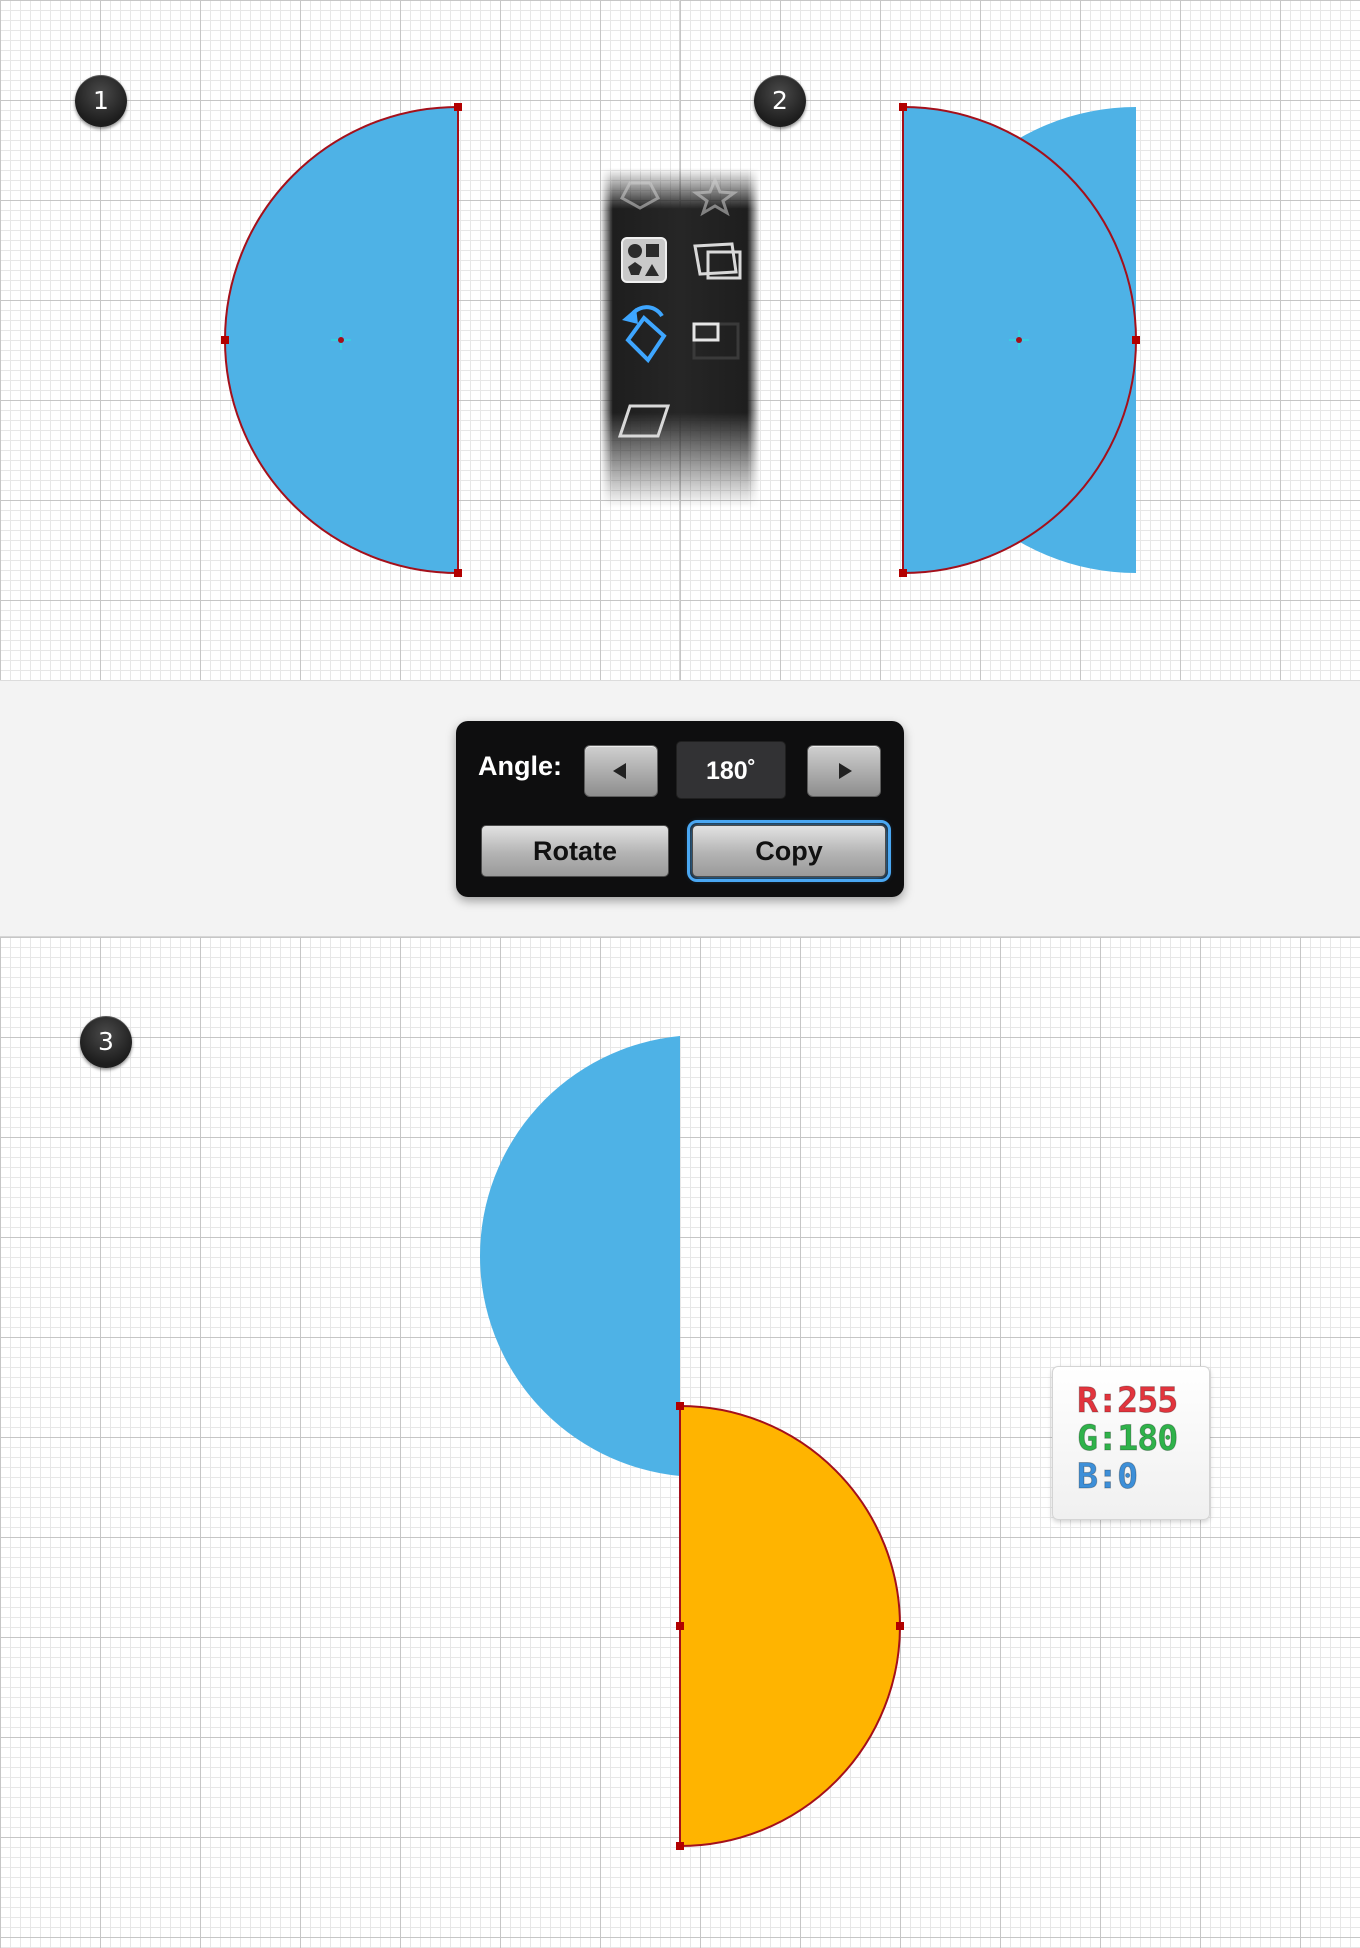 Image resolution: width=1360 pixels, height=1948 pixels. Describe the element at coordinates (1107, 1477) in the screenshot. I see `blue-value: B:0` at that location.